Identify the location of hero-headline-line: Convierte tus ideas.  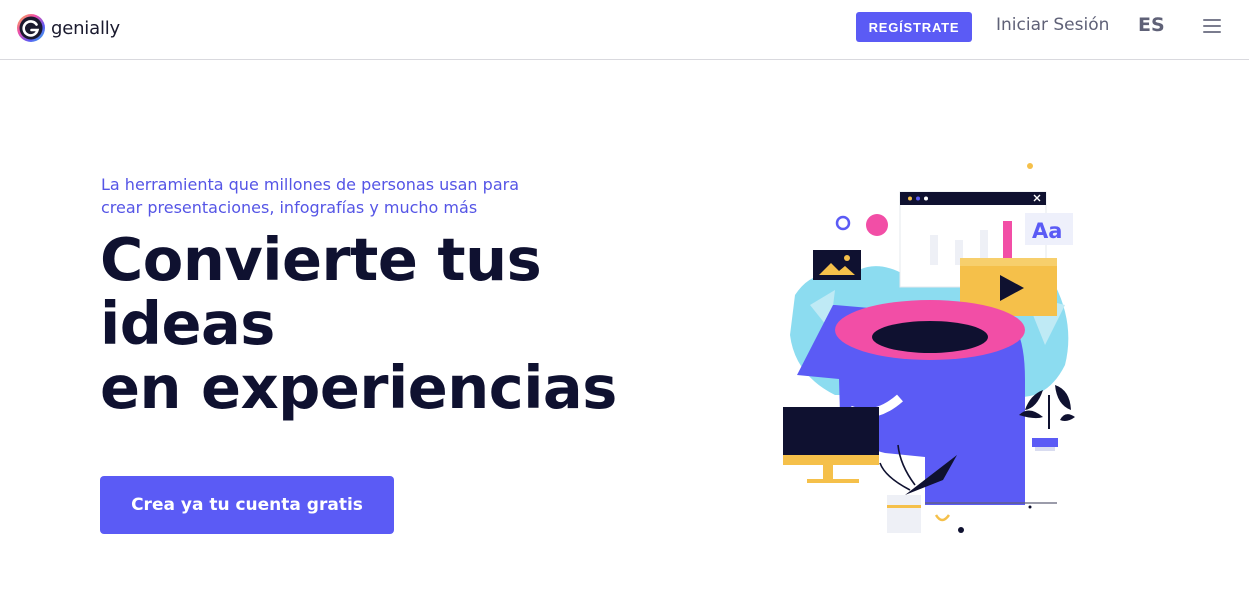
(321, 291).